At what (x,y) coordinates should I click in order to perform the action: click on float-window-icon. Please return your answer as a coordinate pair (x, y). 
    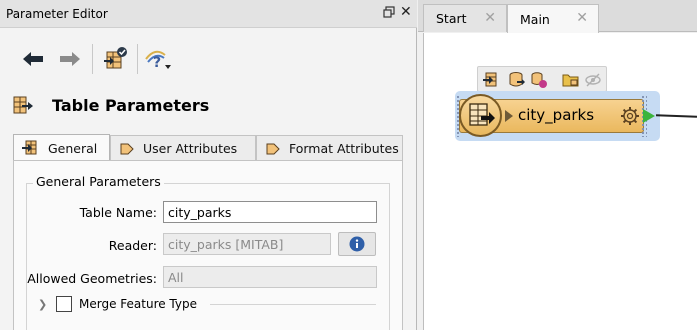
    Looking at the image, I should click on (389, 12).